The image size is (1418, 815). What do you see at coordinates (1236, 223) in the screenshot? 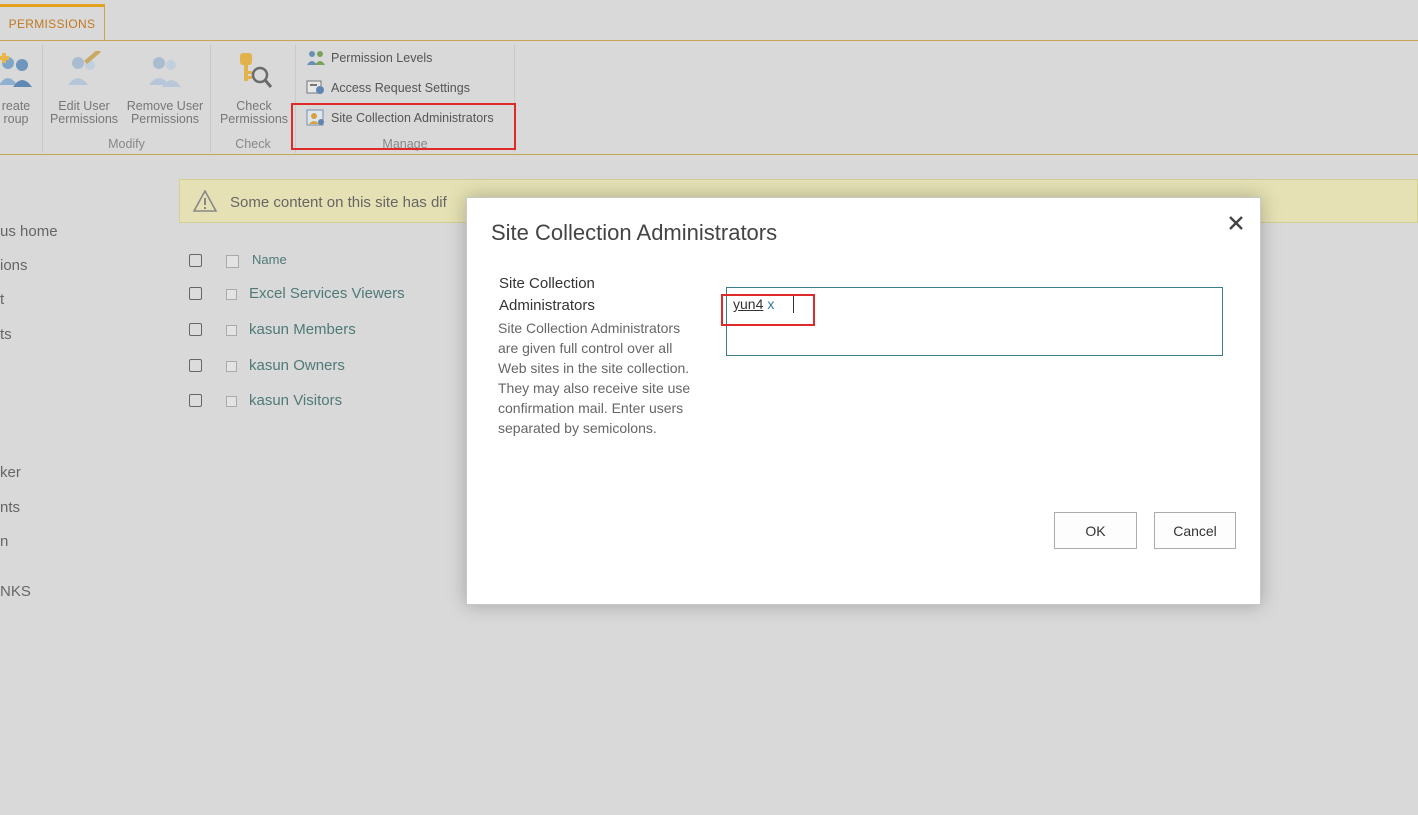
I see `close-icon` at bounding box center [1236, 223].